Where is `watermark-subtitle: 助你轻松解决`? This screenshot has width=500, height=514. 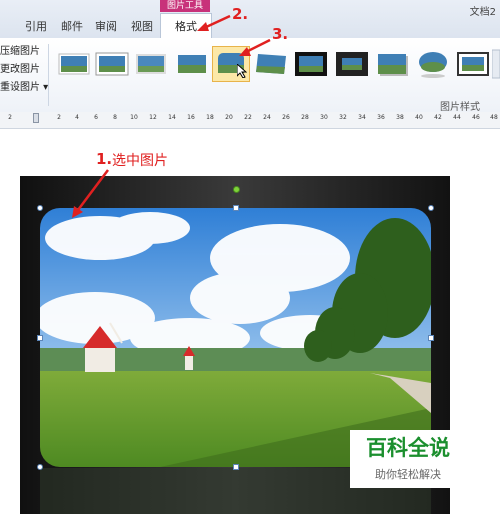
watermark-subtitle: 助你轻松解决 is located at coordinates (408, 474).